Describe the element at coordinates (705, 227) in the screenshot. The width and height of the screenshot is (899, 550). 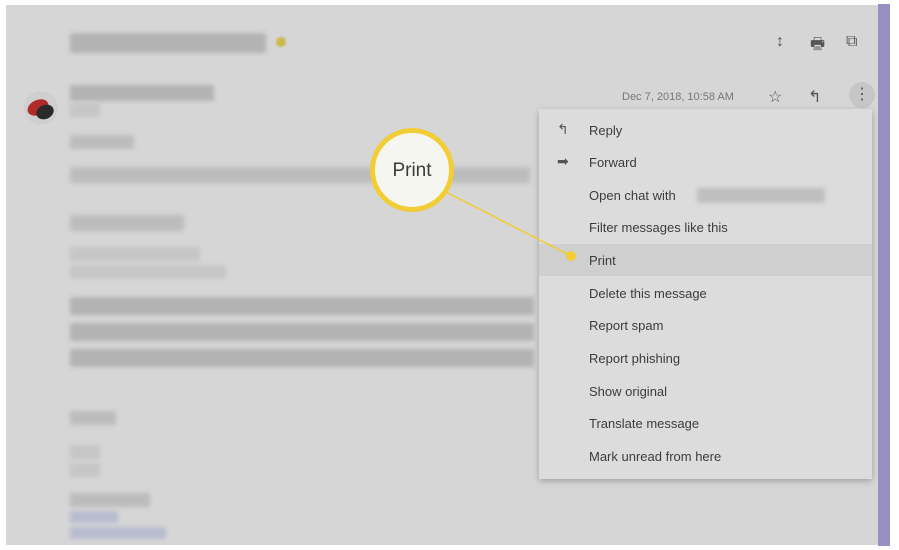
I see `menu-item-filter-messages: Filter messages like this` at that location.